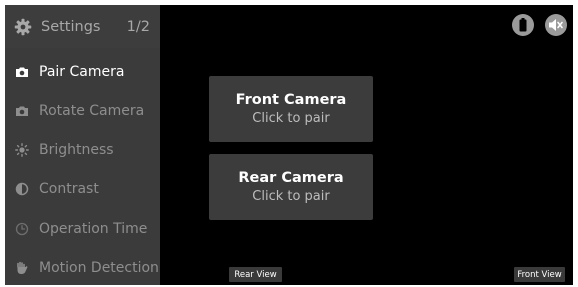 This screenshot has height=287, width=578. Describe the element at coordinates (539, 274) in the screenshot. I see `front-view-button: Front View` at that location.